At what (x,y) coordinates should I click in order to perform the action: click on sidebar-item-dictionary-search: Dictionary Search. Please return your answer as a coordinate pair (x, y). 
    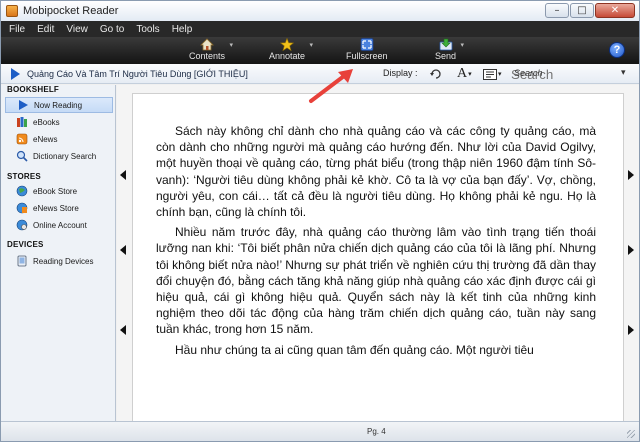
    Looking at the image, I should click on (59, 156).